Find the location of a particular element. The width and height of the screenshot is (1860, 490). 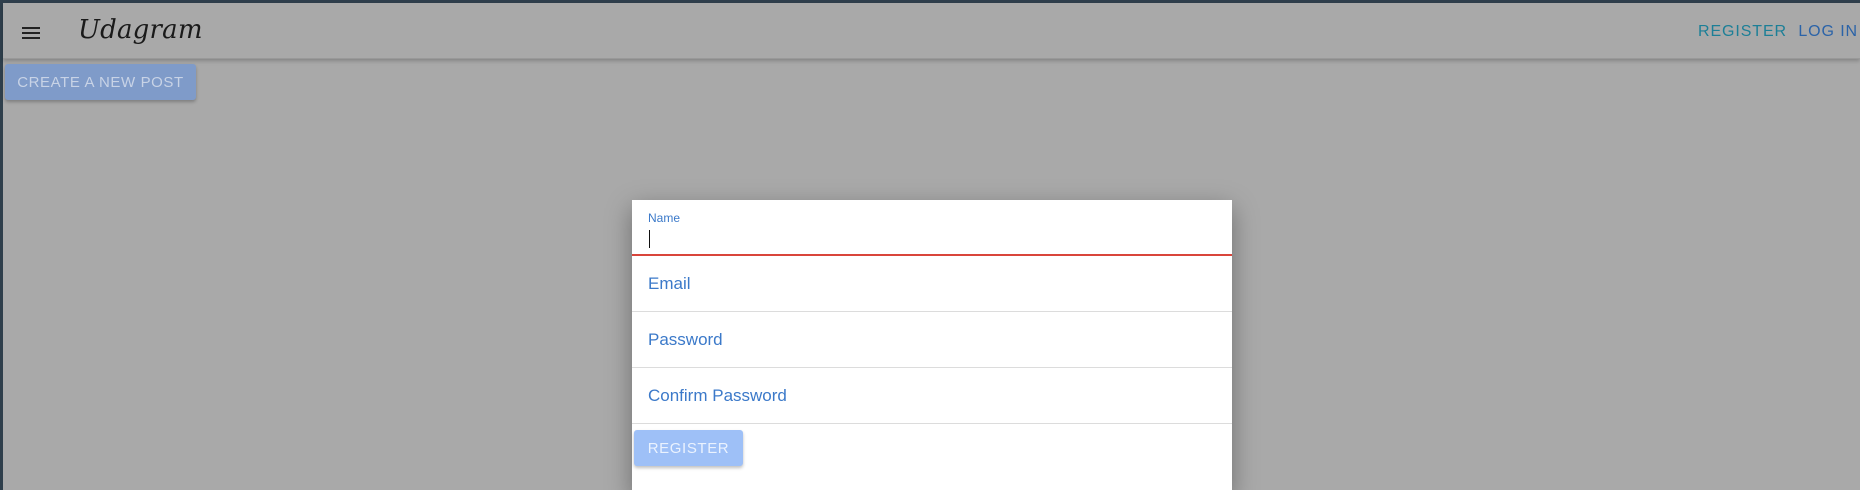

email-field-label: Email is located at coordinates (669, 283).